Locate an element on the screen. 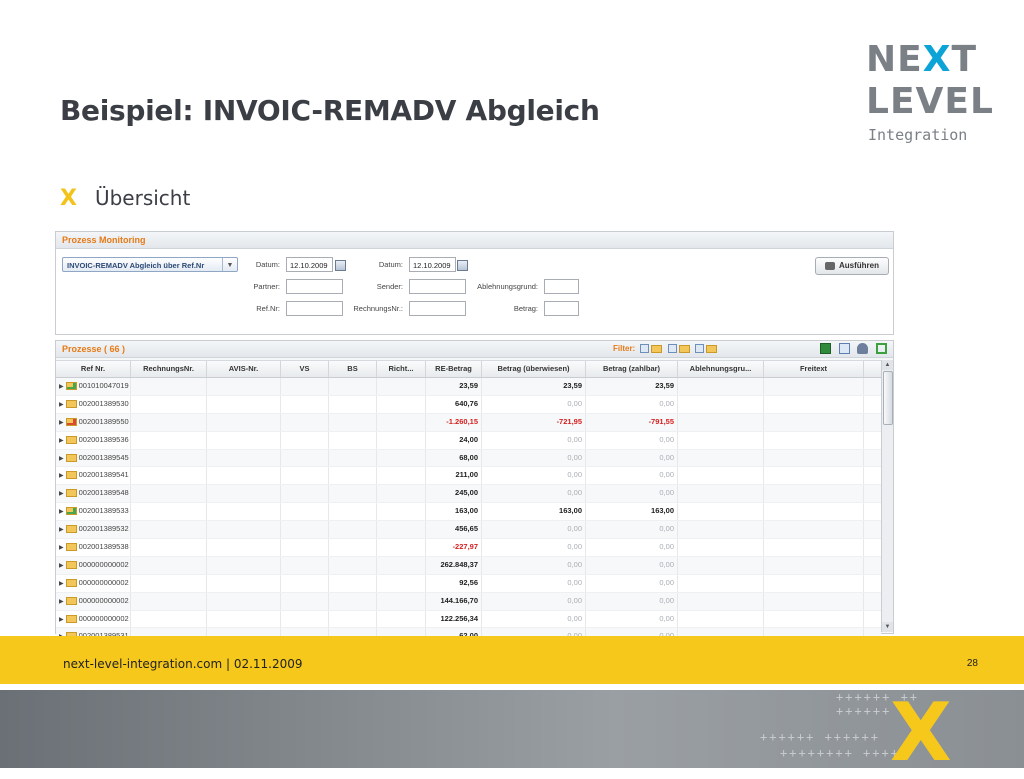 The image size is (1024, 779). betrag-input is located at coordinates (561, 308).